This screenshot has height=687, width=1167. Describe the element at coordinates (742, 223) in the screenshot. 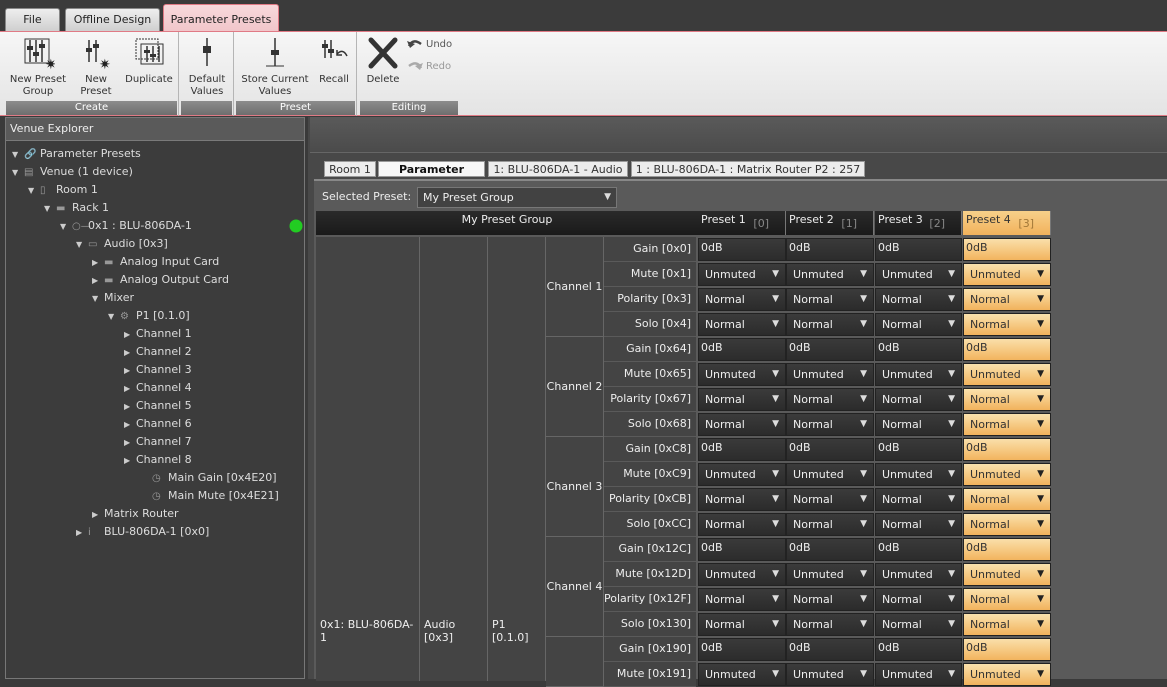

I see `preset-column-header: Preset 1 [0]` at that location.